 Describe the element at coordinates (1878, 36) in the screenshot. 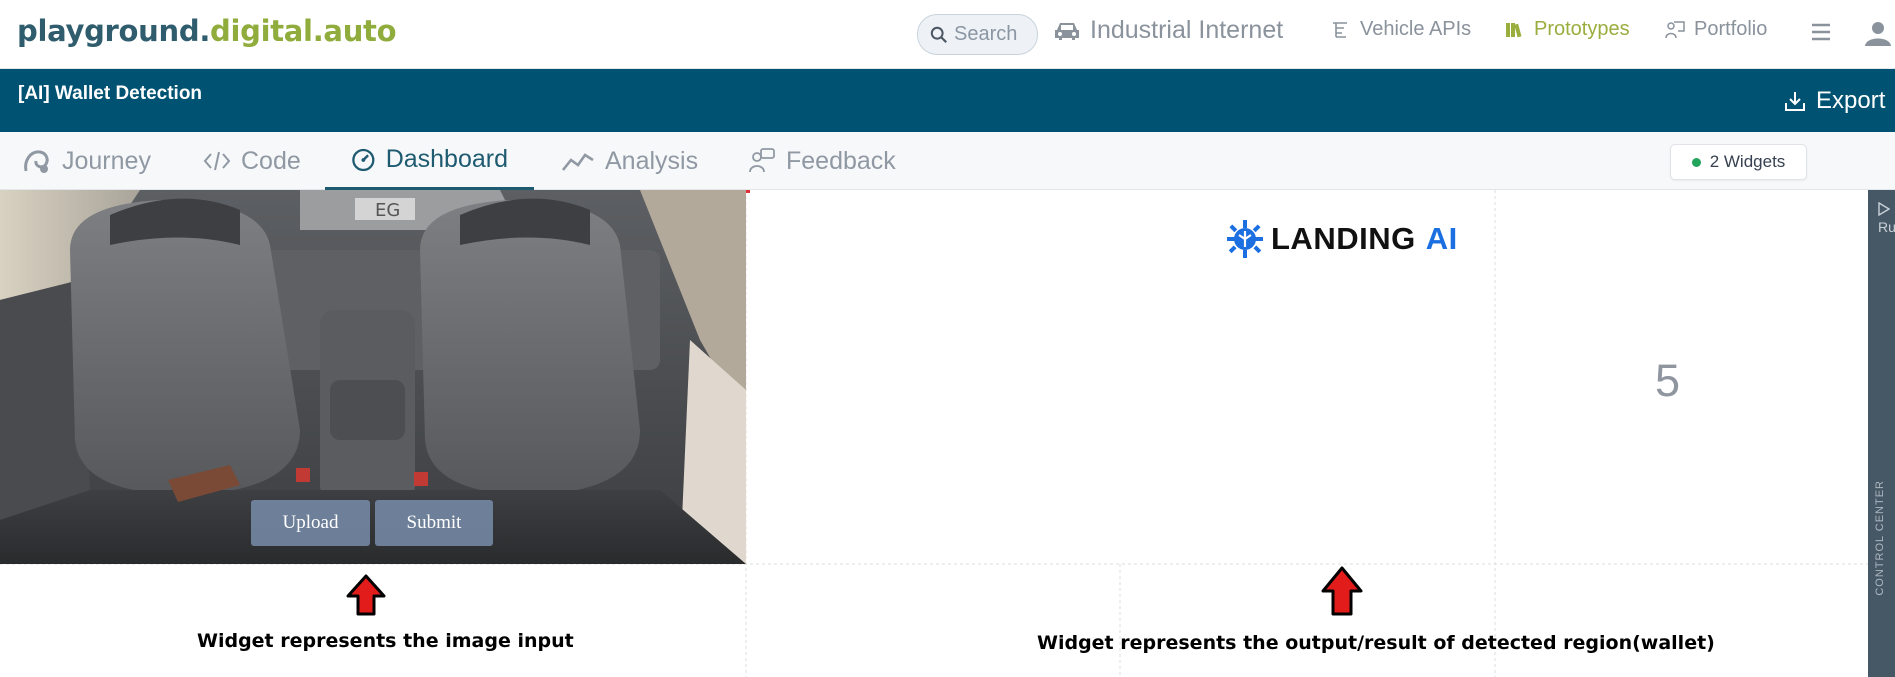

I see `user-icon` at that location.